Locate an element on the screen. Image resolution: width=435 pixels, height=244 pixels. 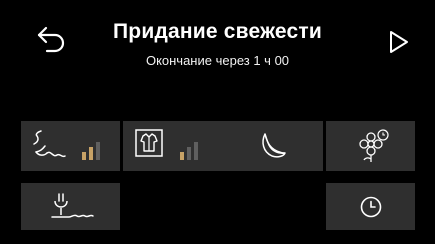
fragrance-delay-tile is located at coordinates (370, 146).